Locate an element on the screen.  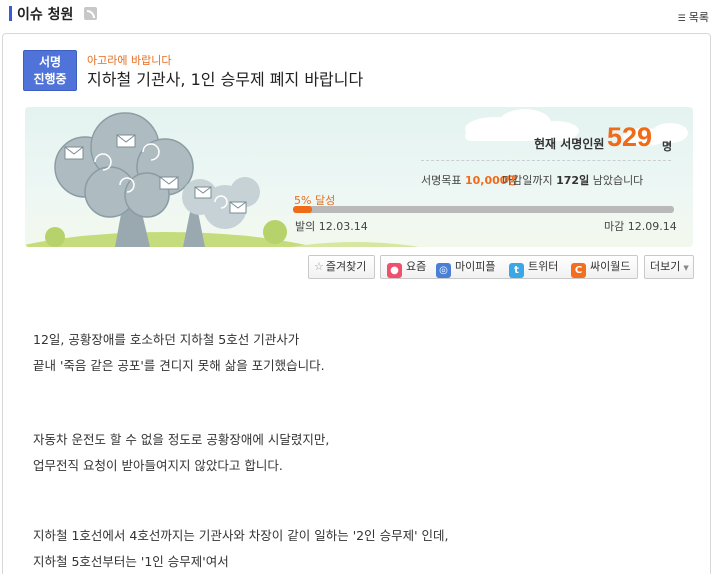
end-label: 마감 is located at coordinates (614, 226).